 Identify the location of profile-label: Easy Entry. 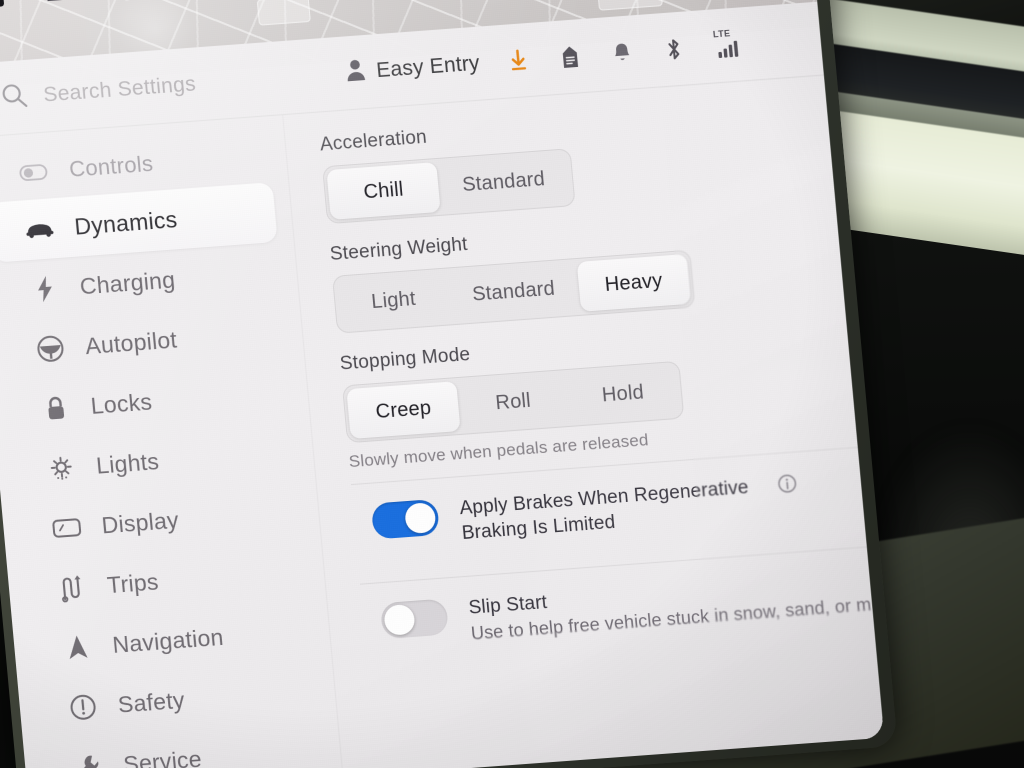
(428, 66).